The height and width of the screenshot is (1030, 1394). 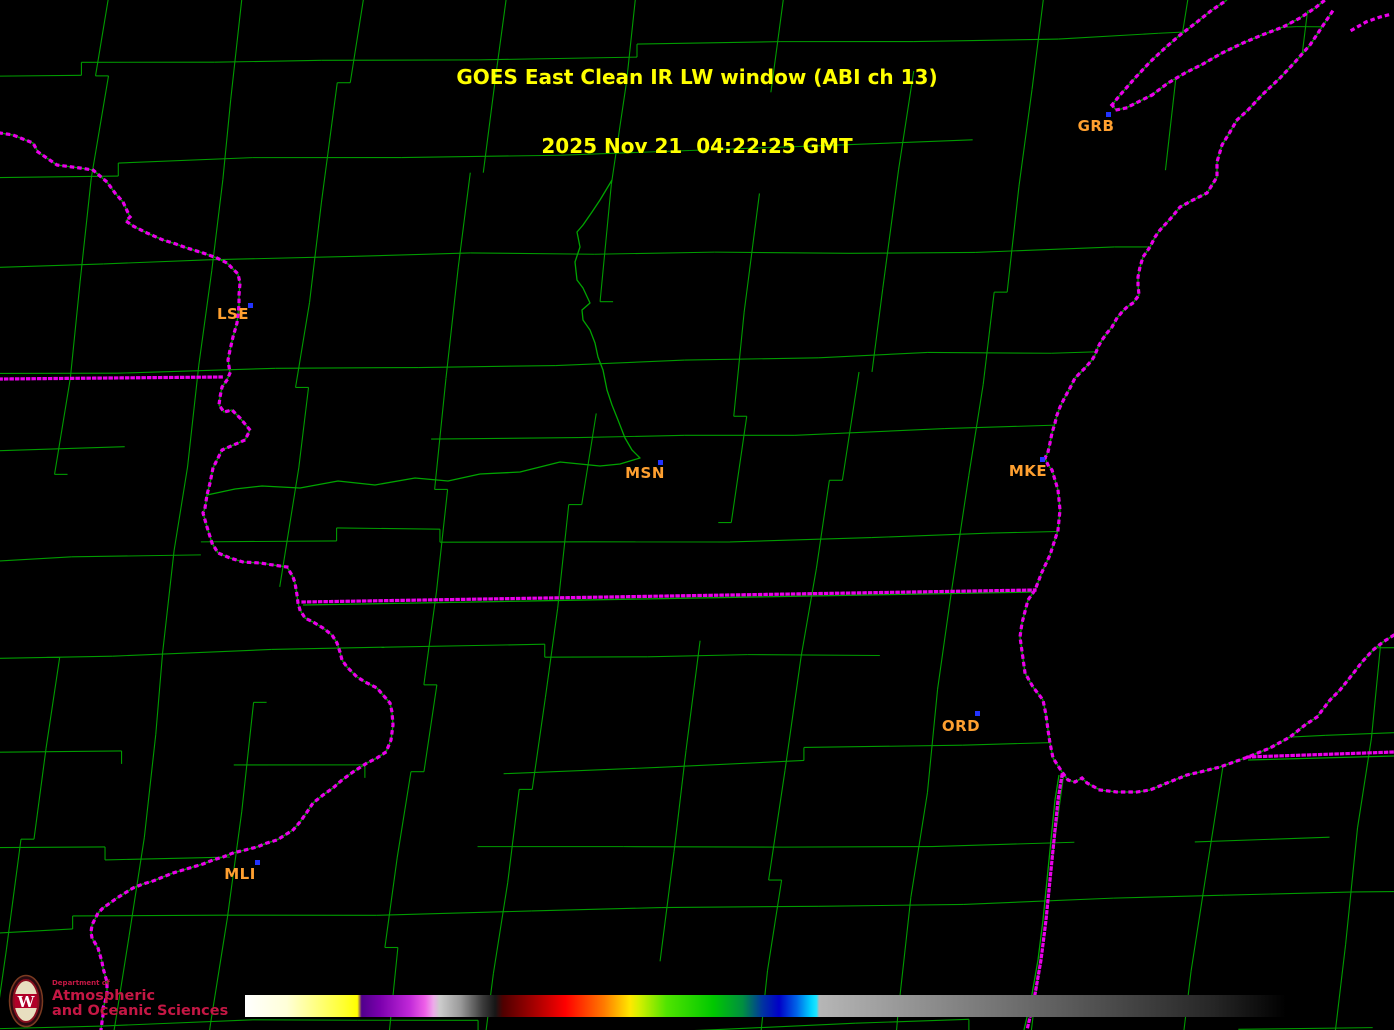 What do you see at coordinates (257, 862) in the screenshot?
I see `station-dot-mli-icon` at bounding box center [257, 862].